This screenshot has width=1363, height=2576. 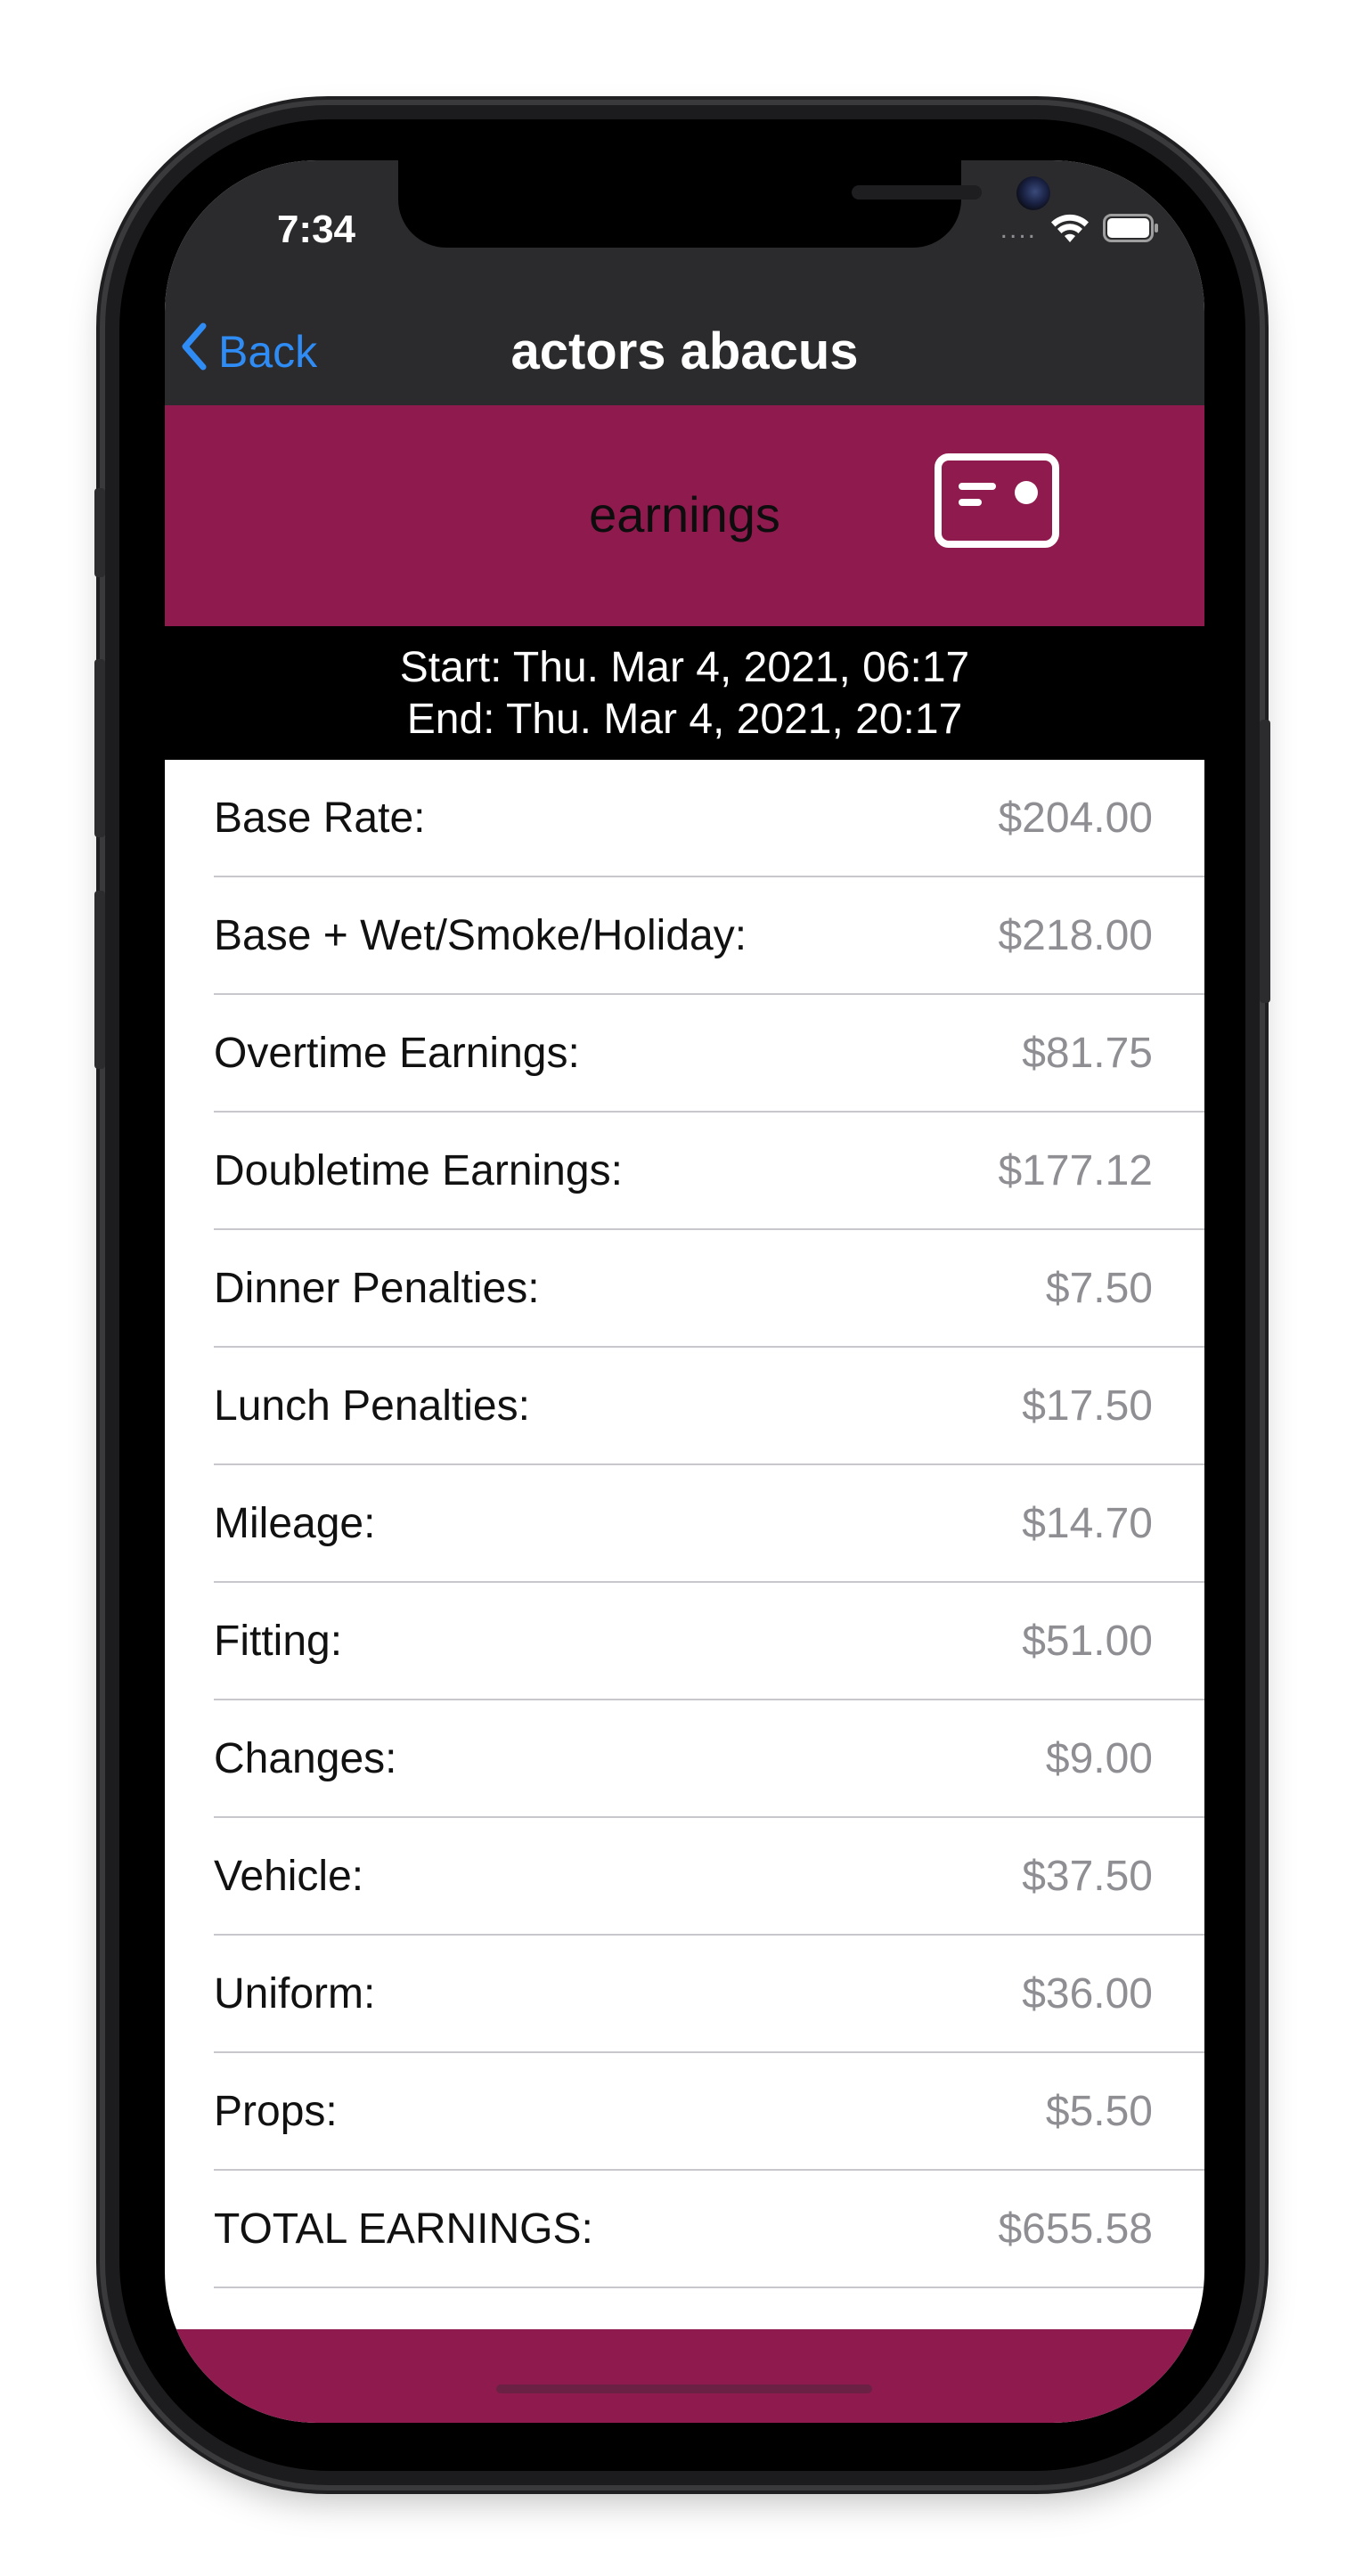 What do you see at coordinates (295, 1994) in the screenshot?
I see `row-label: Uniform:` at bounding box center [295, 1994].